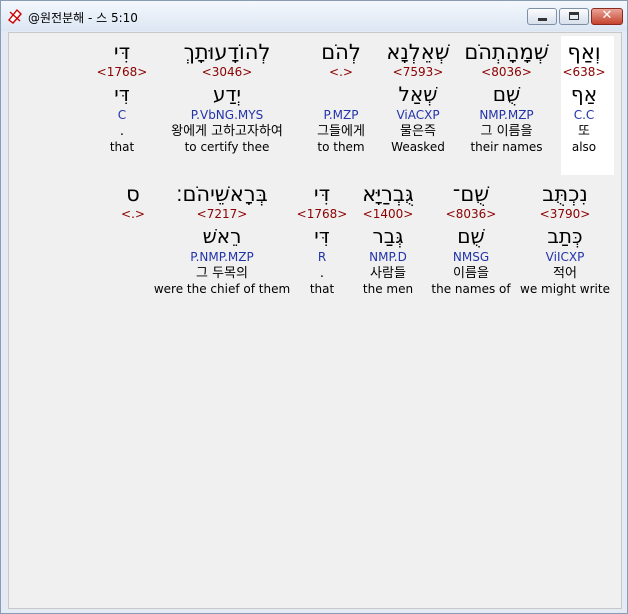  What do you see at coordinates (83, 18) in the screenshot?
I see `window-title: @원전분해 - 스 5:10` at bounding box center [83, 18].